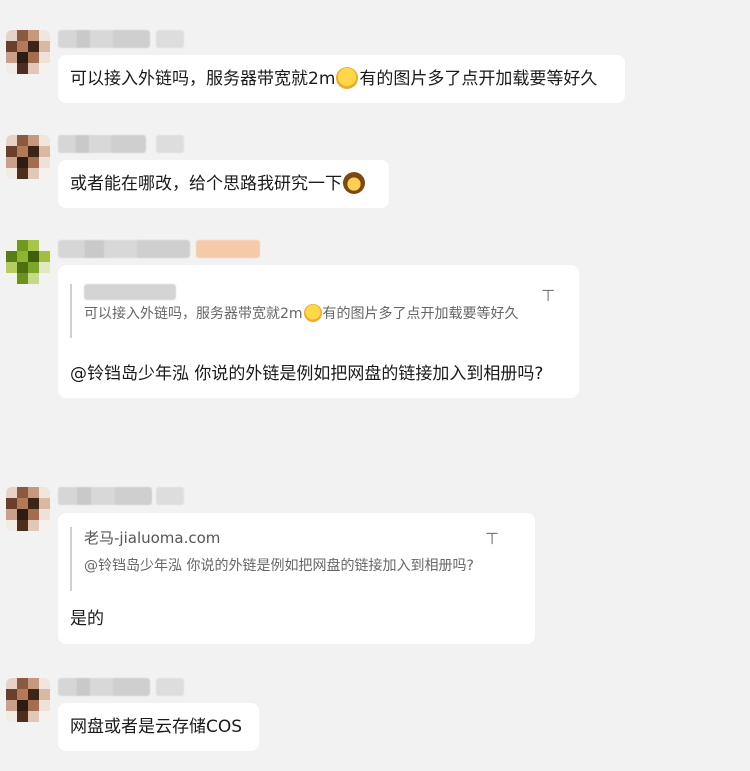 The image size is (750, 771). What do you see at coordinates (203, 79) in the screenshot?
I see `message-text: 可以接入外链吗，服务器带宽就2m` at bounding box center [203, 79].